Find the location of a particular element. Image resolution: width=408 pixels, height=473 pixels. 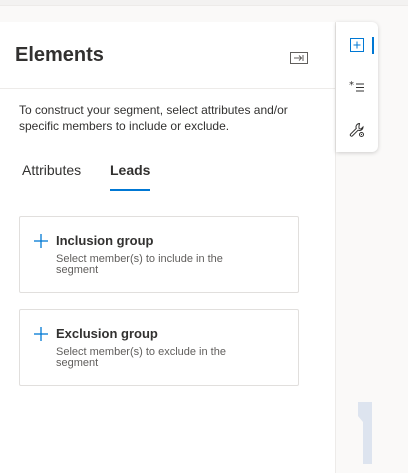

tab-leads: Leads is located at coordinates (130, 176).